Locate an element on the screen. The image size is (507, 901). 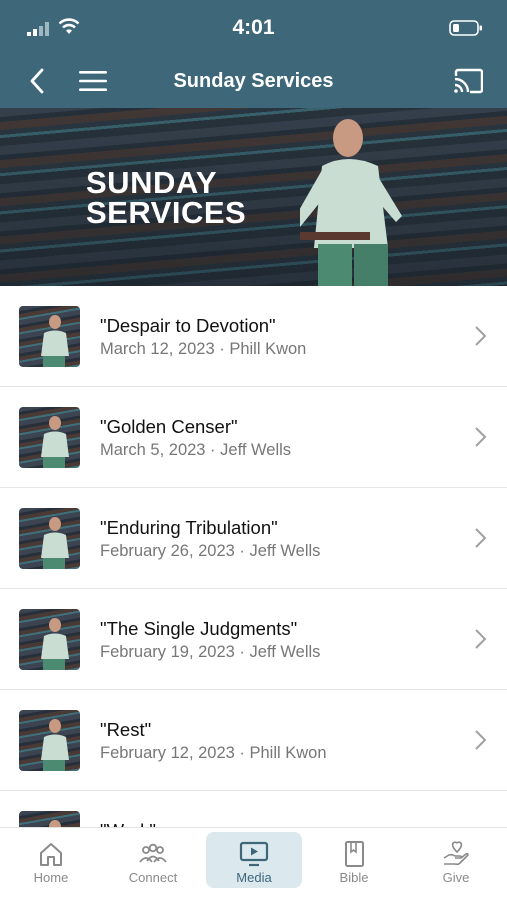
tab-label: Connect is located at coordinates (153, 877).